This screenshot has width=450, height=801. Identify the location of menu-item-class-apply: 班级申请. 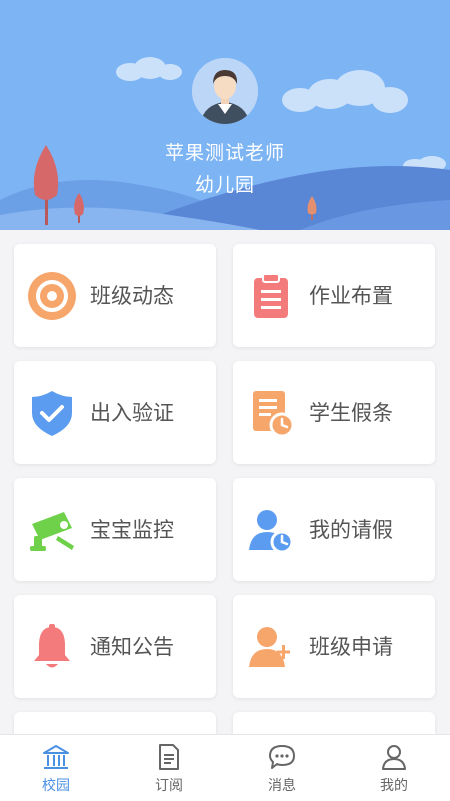
(334, 646).